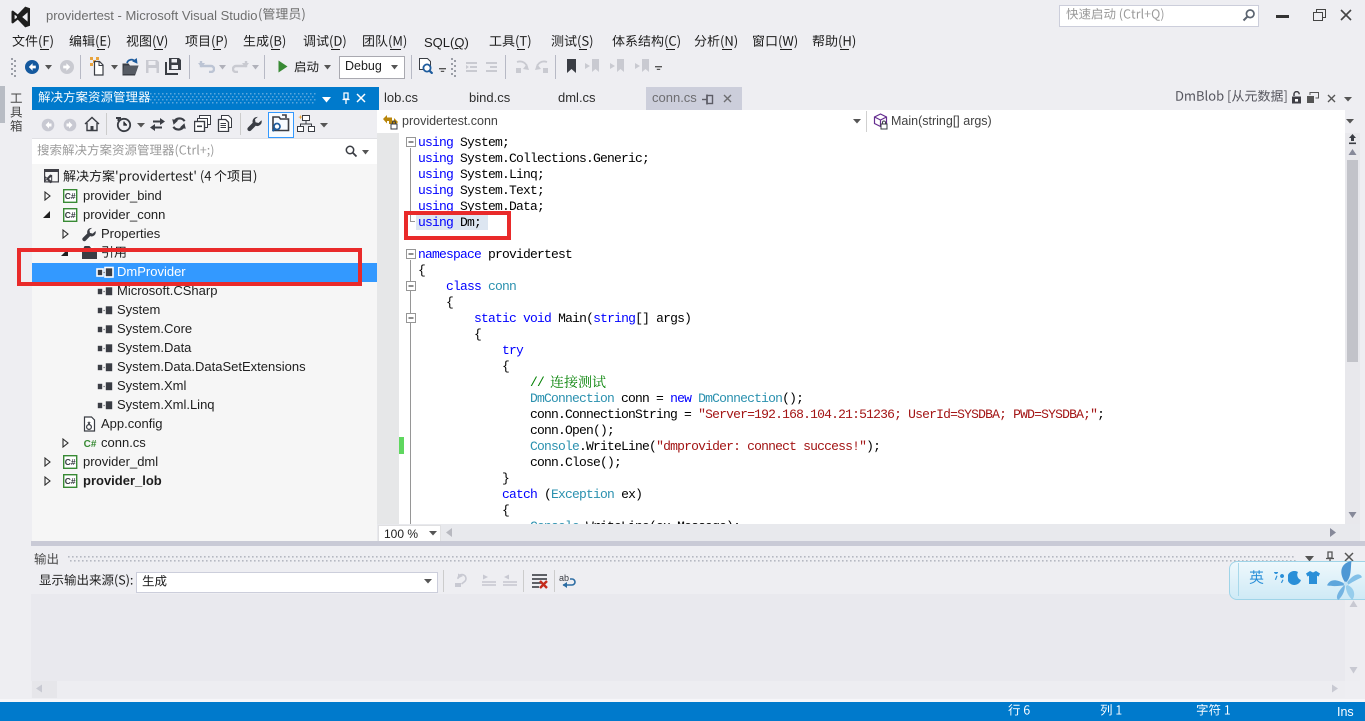 The width and height of the screenshot is (1365, 721). Describe the element at coordinates (564, 578) in the screenshot. I see `svg-text: ab` at that location.